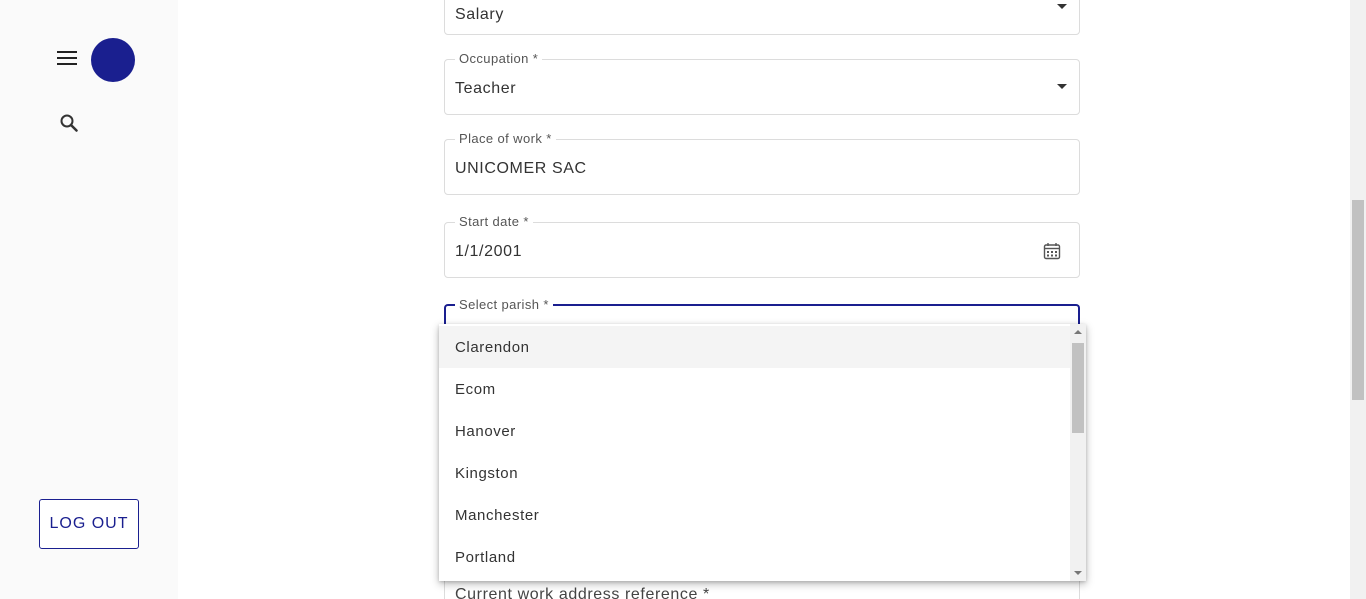  Describe the element at coordinates (499, 58) in the screenshot. I see `occupation-label: Occupation *` at that location.